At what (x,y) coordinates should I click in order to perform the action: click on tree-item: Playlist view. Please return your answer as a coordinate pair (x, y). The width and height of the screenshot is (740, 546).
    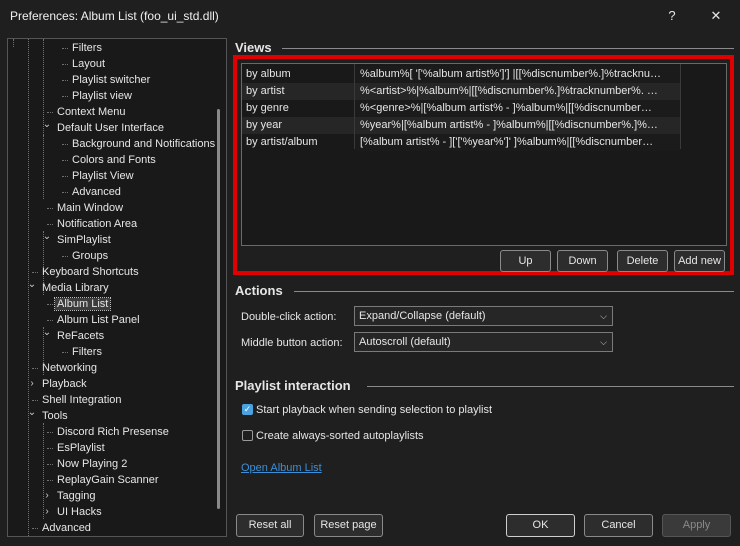
    Looking at the image, I should click on (98, 96).